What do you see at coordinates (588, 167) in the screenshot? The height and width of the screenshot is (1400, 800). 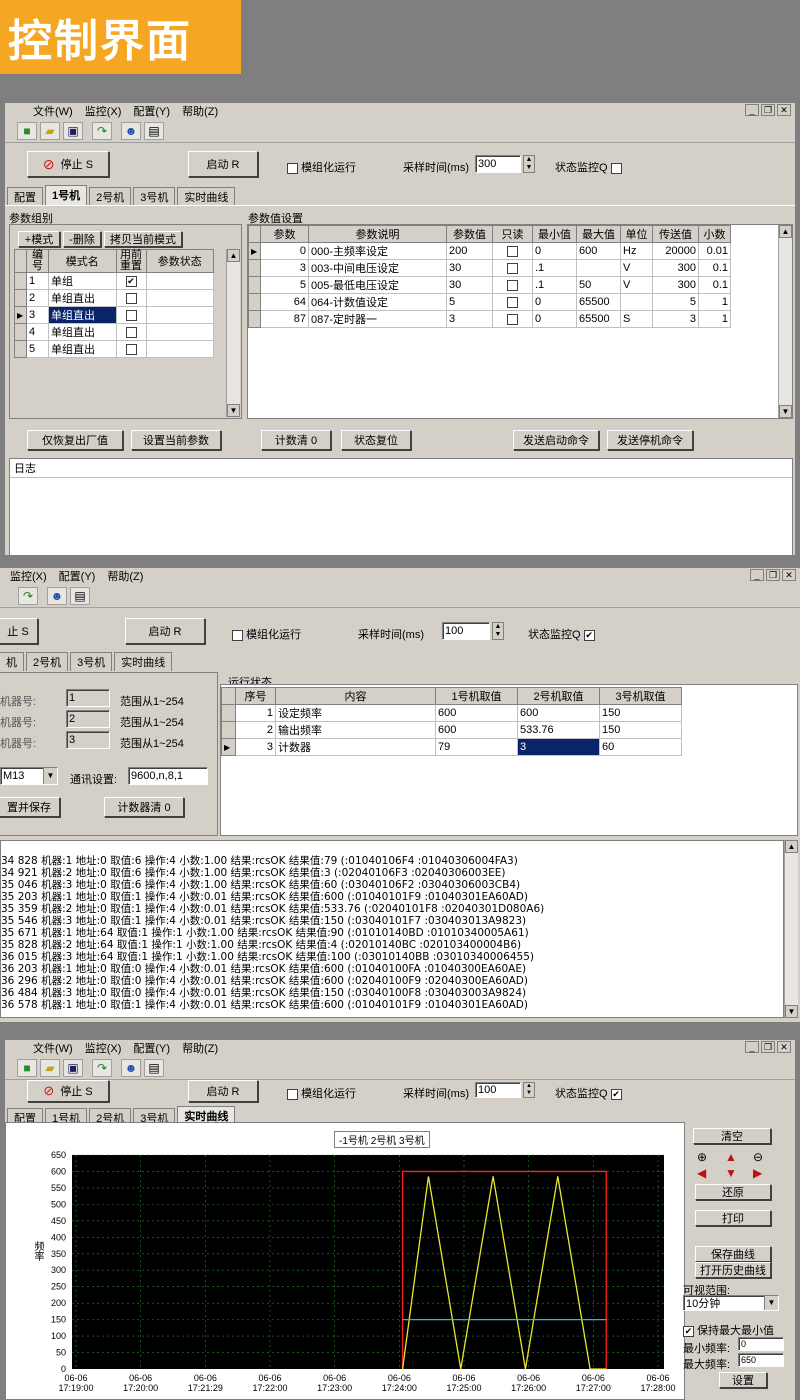 I see `status-monitor-checkbox: 状态监控Q` at bounding box center [588, 167].